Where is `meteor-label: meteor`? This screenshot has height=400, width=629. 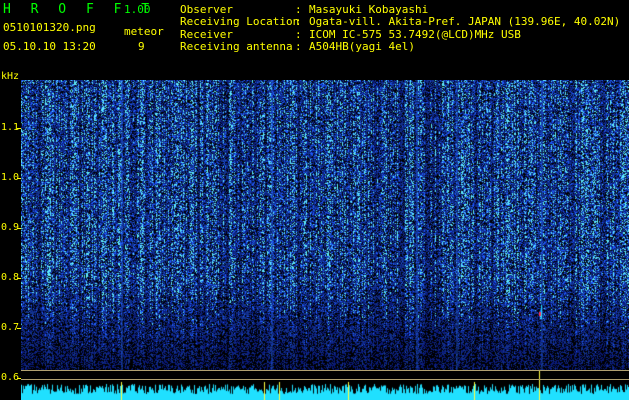 meteor-label: meteor is located at coordinates (144, 31).